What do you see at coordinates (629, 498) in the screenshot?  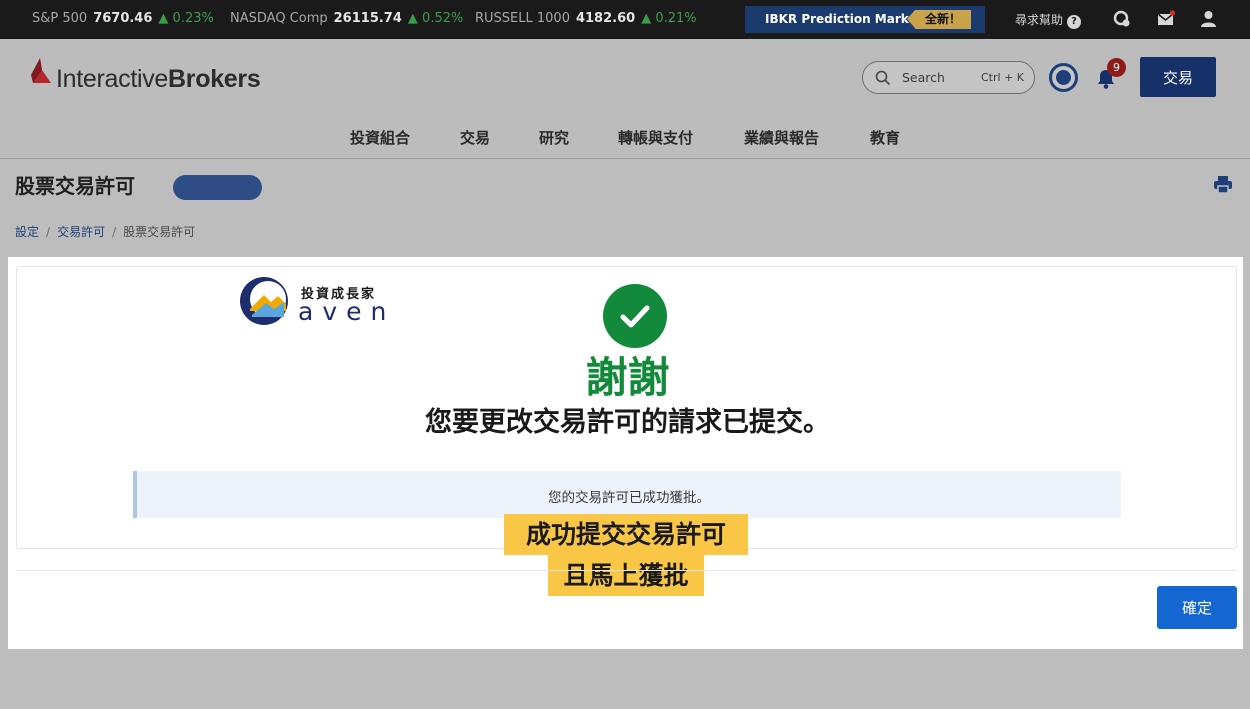 I see `approval-notice-text: 您的交易許可已成功獲批。` at bounding box center [629, 498].